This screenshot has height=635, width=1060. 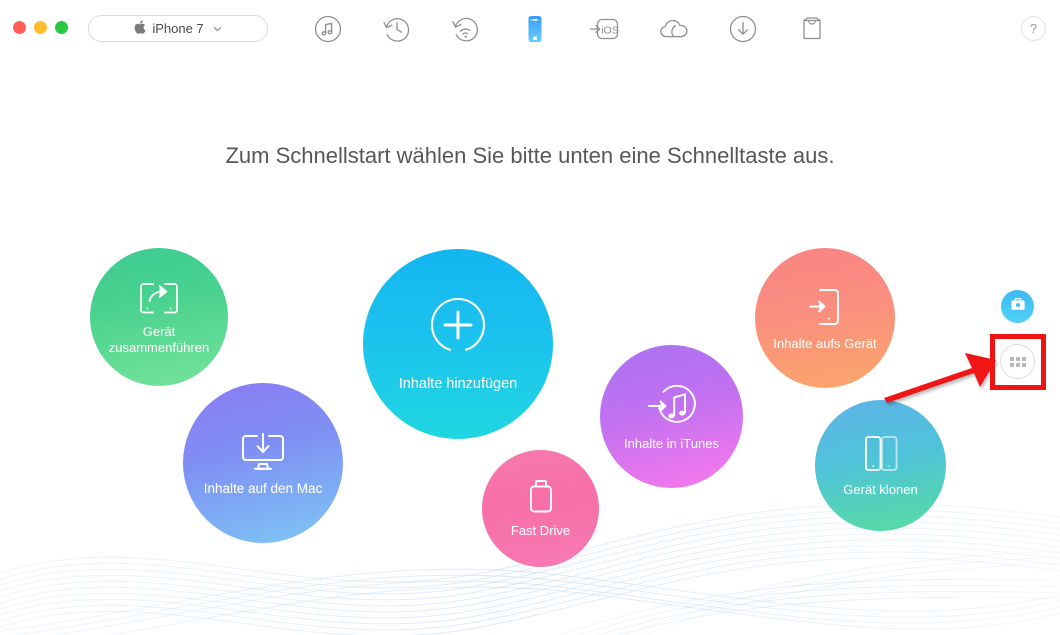 I want to click on minimize-button, so click(x=40, y=27).